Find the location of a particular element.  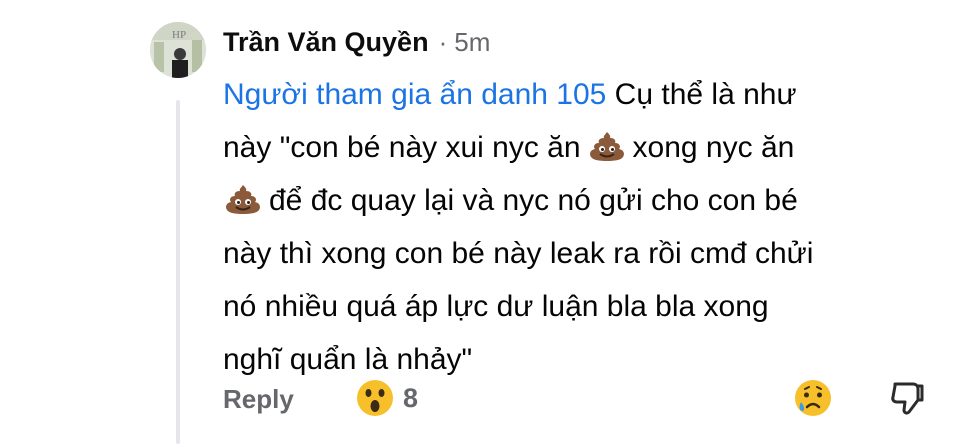

avatar: HP is located at coordinates (178, 50).